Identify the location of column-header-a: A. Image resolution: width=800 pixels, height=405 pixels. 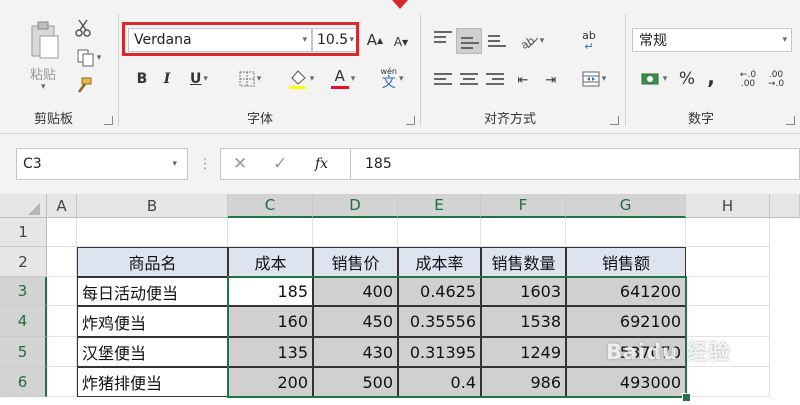
(62, 206).